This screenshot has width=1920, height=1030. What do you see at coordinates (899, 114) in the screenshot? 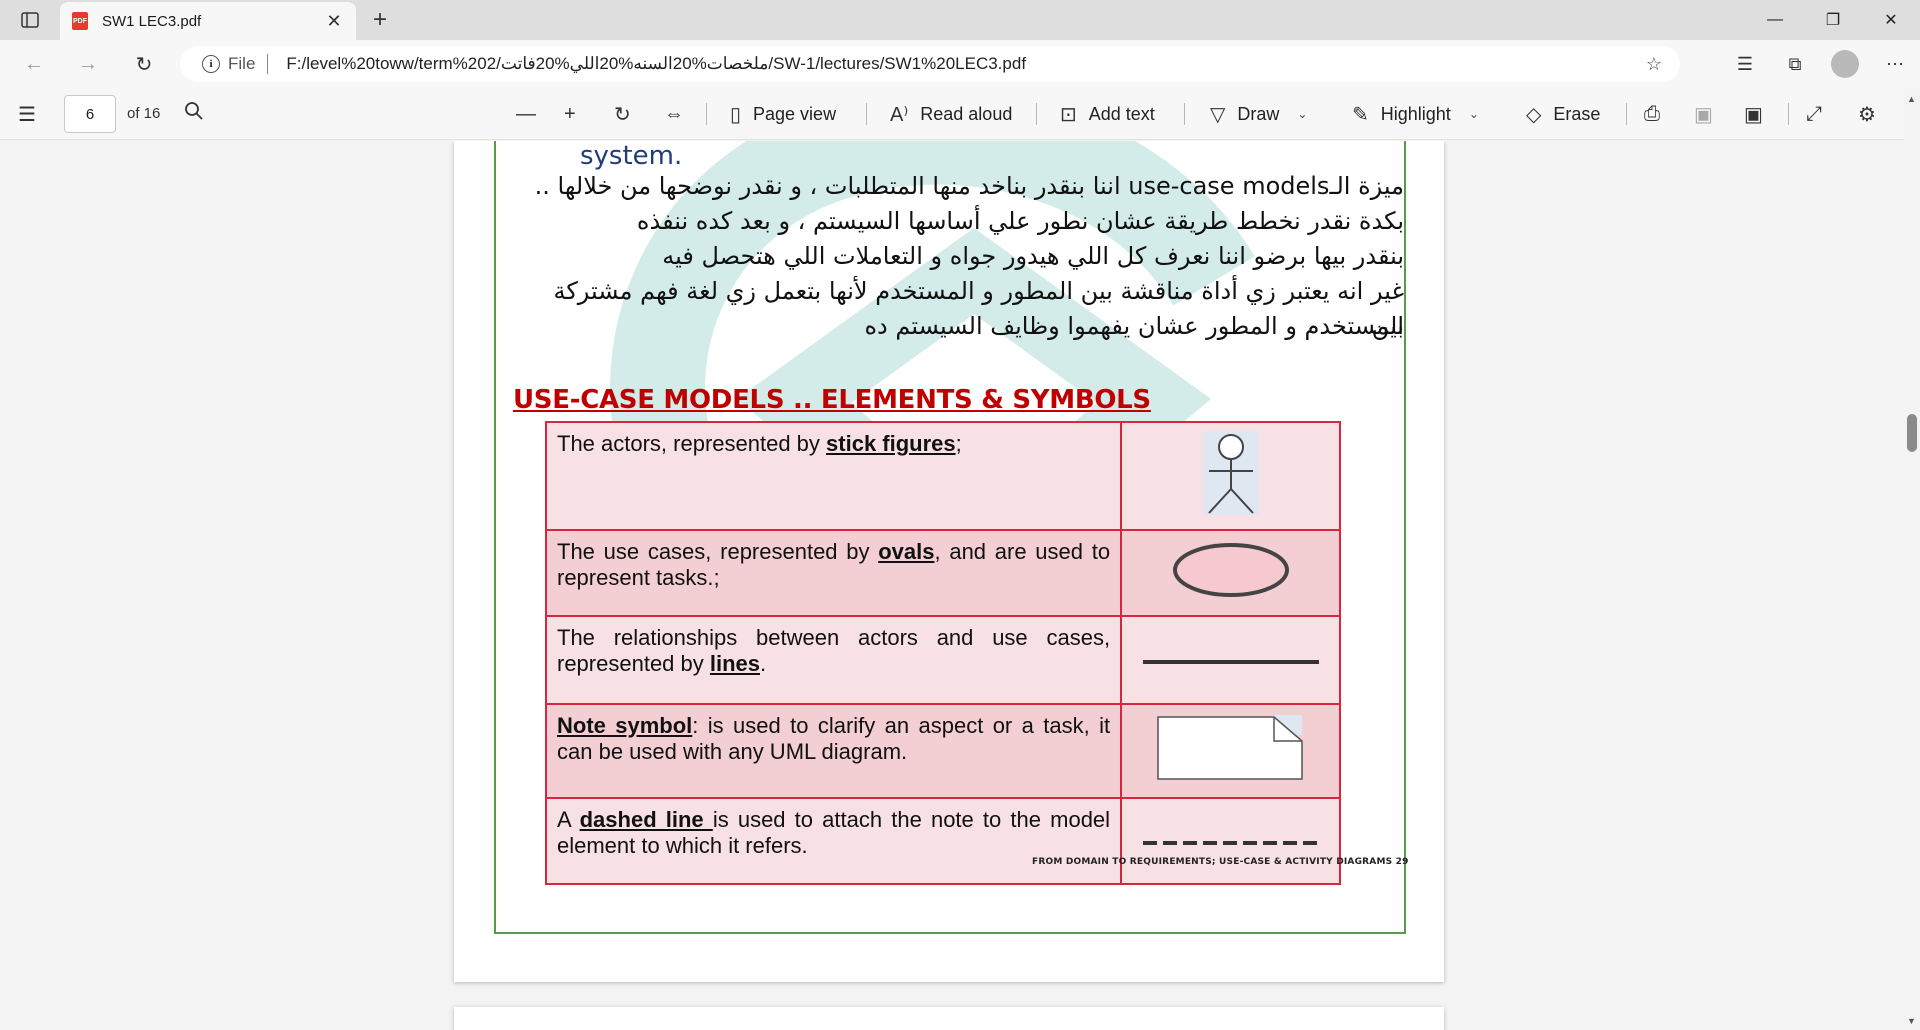
I see `read-aloud-icon: A⁾` at bounding box center [899, 114].